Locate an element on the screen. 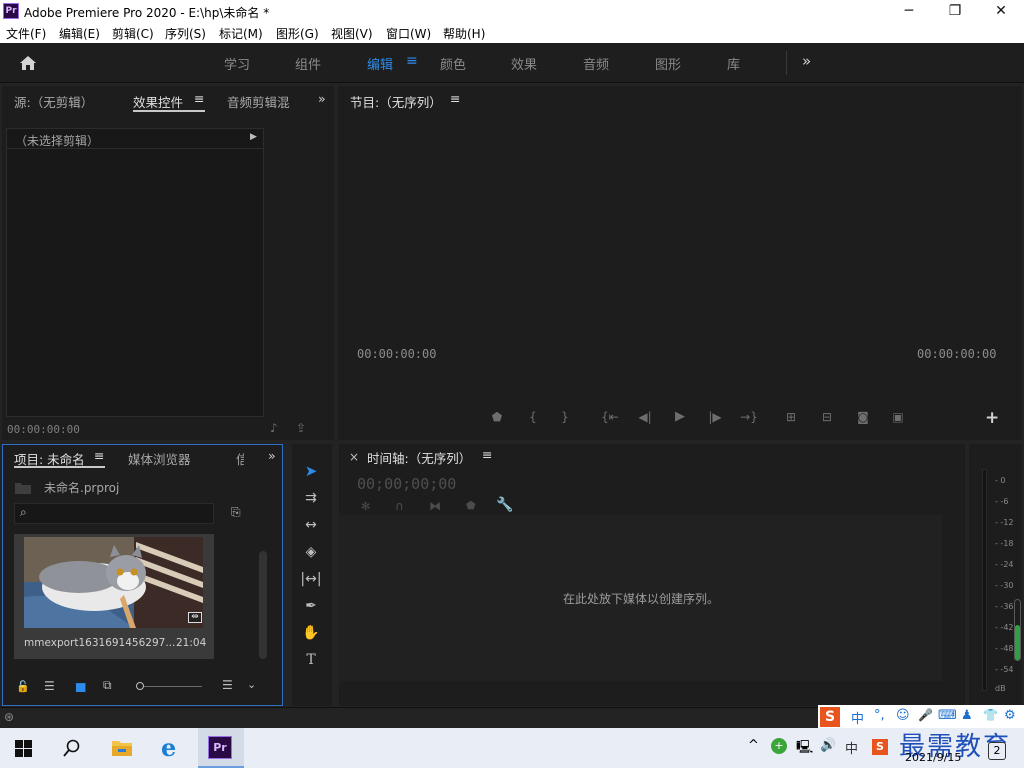 This screenshot has height=768, width=1024. tab-effect-controls: 效果控件 is located at coordinates (158, 101).